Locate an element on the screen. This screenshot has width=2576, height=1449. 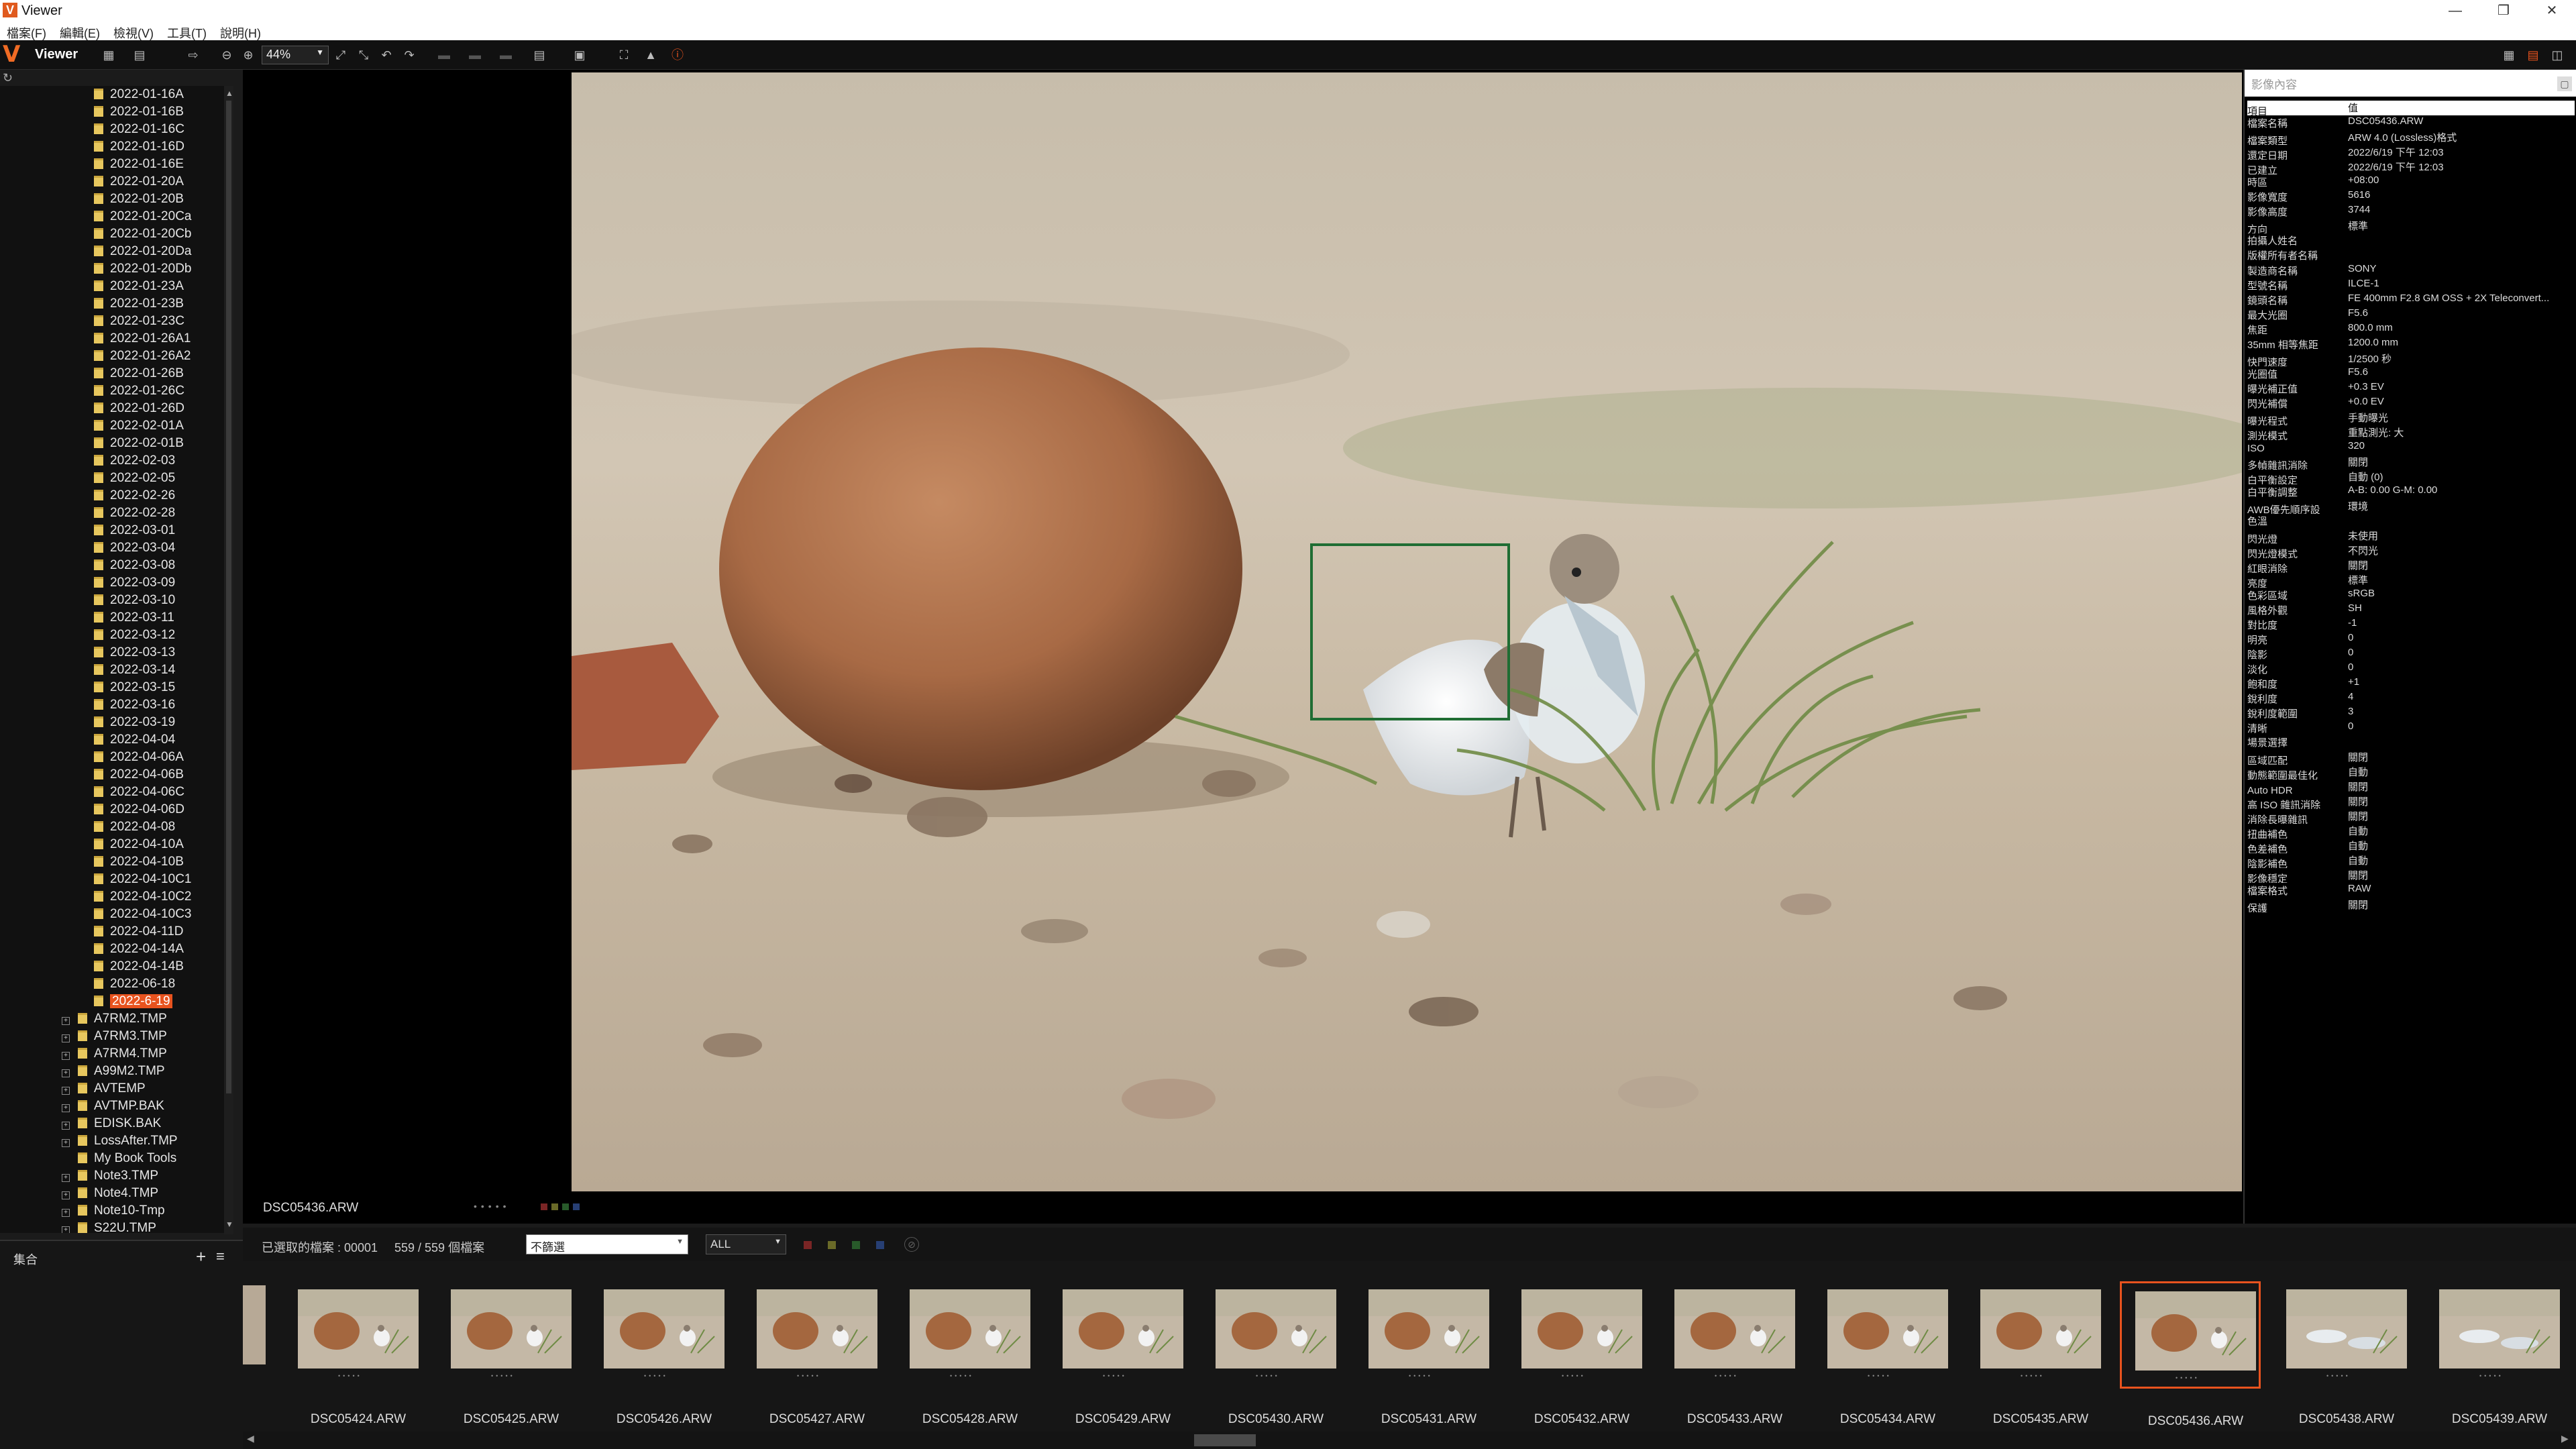
tree-folder-item: 2022-04-06A is located at coordinates (139, 758).